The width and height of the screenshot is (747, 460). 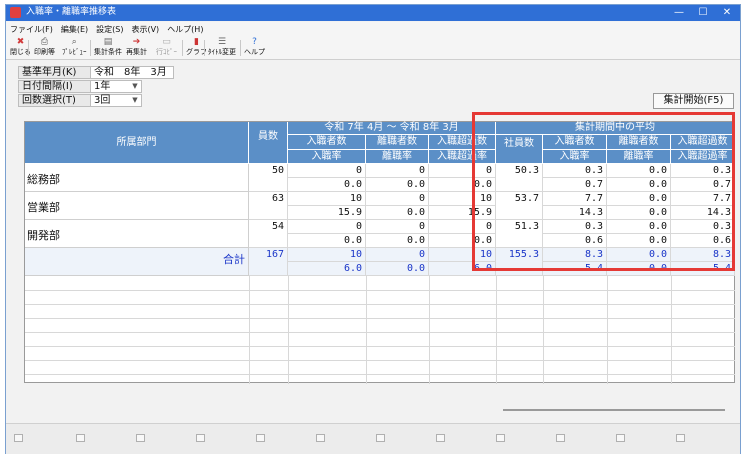 I want to click on toolbar-button-4: ➔ 再集計, so click(x=136, y=48).